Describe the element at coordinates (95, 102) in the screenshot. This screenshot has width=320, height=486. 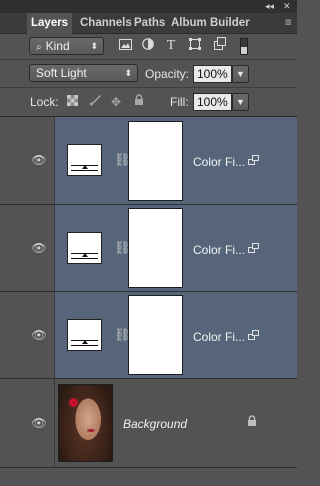
I see `lock-image-icon` at that location.